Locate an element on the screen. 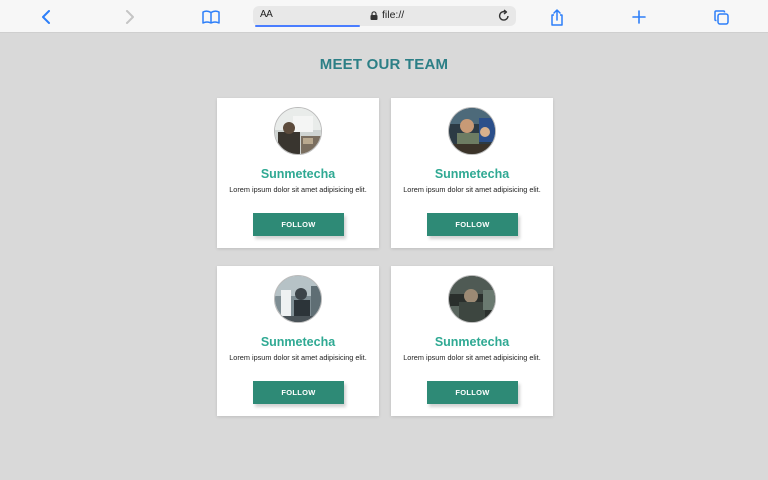 This screenshot has height=480, width=768. reload-icon is located at coordinates (504, 18).